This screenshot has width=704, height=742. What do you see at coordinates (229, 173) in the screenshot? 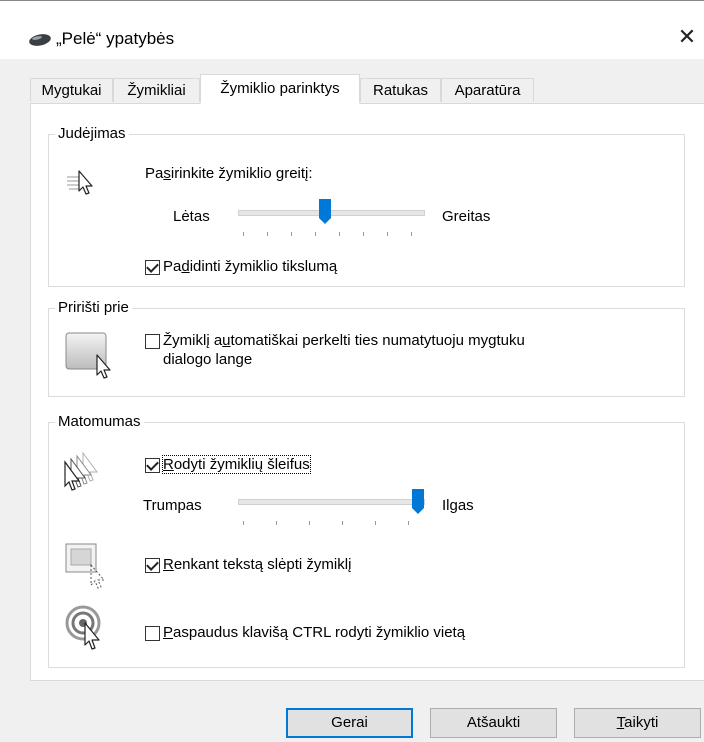
I see `speed-prompt: Pasirinkite žymiklio greitį:` at bounding box center [229, 173].